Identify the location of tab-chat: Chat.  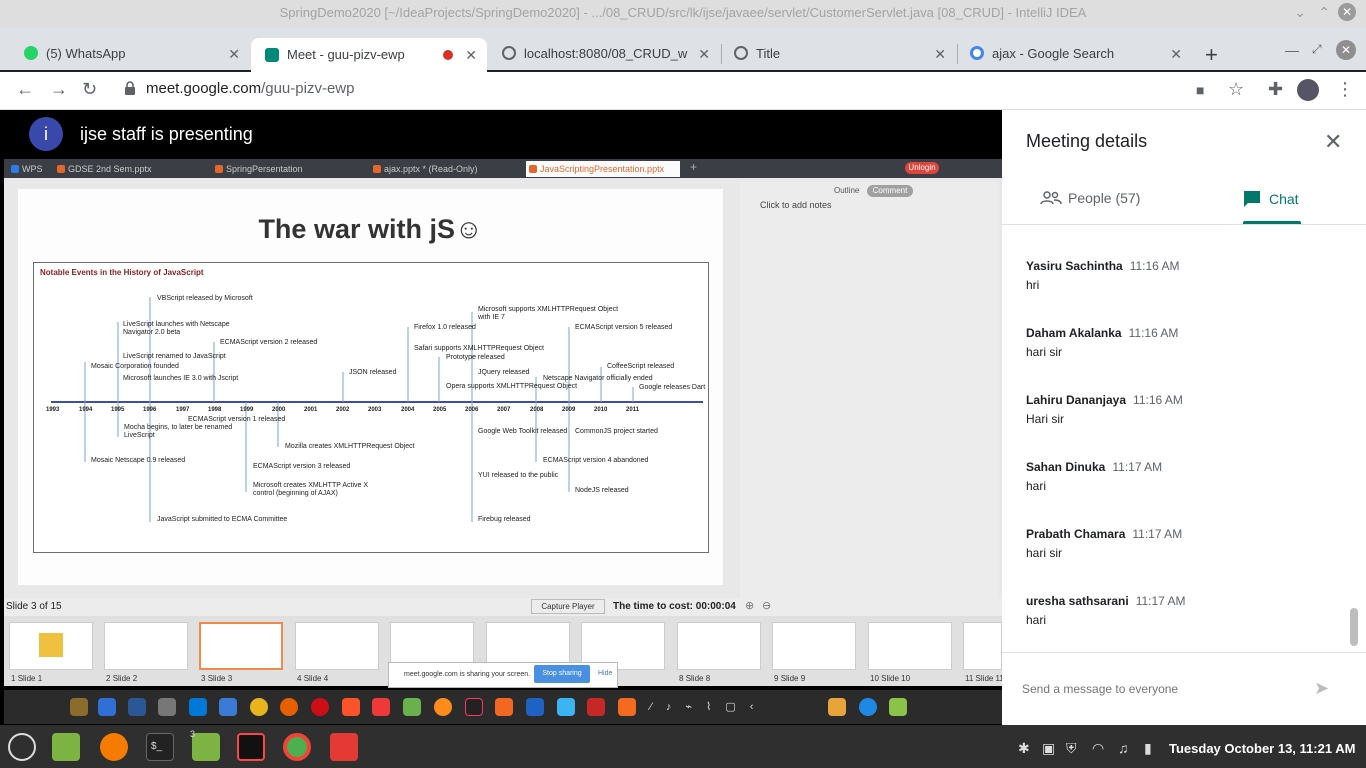
(1271, 199).